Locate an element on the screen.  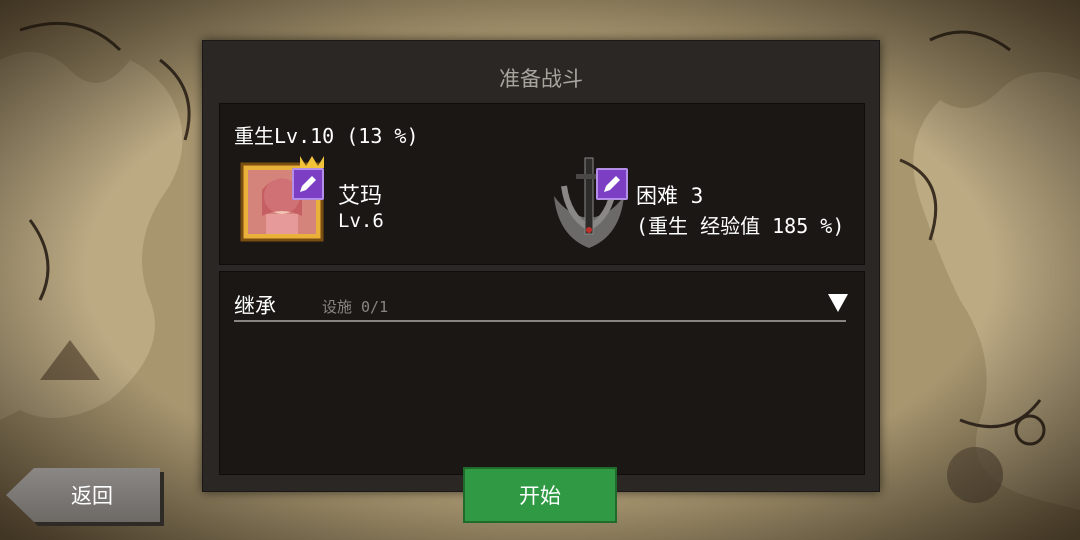
edit-hero-icon is located at coordinates (308, 184).